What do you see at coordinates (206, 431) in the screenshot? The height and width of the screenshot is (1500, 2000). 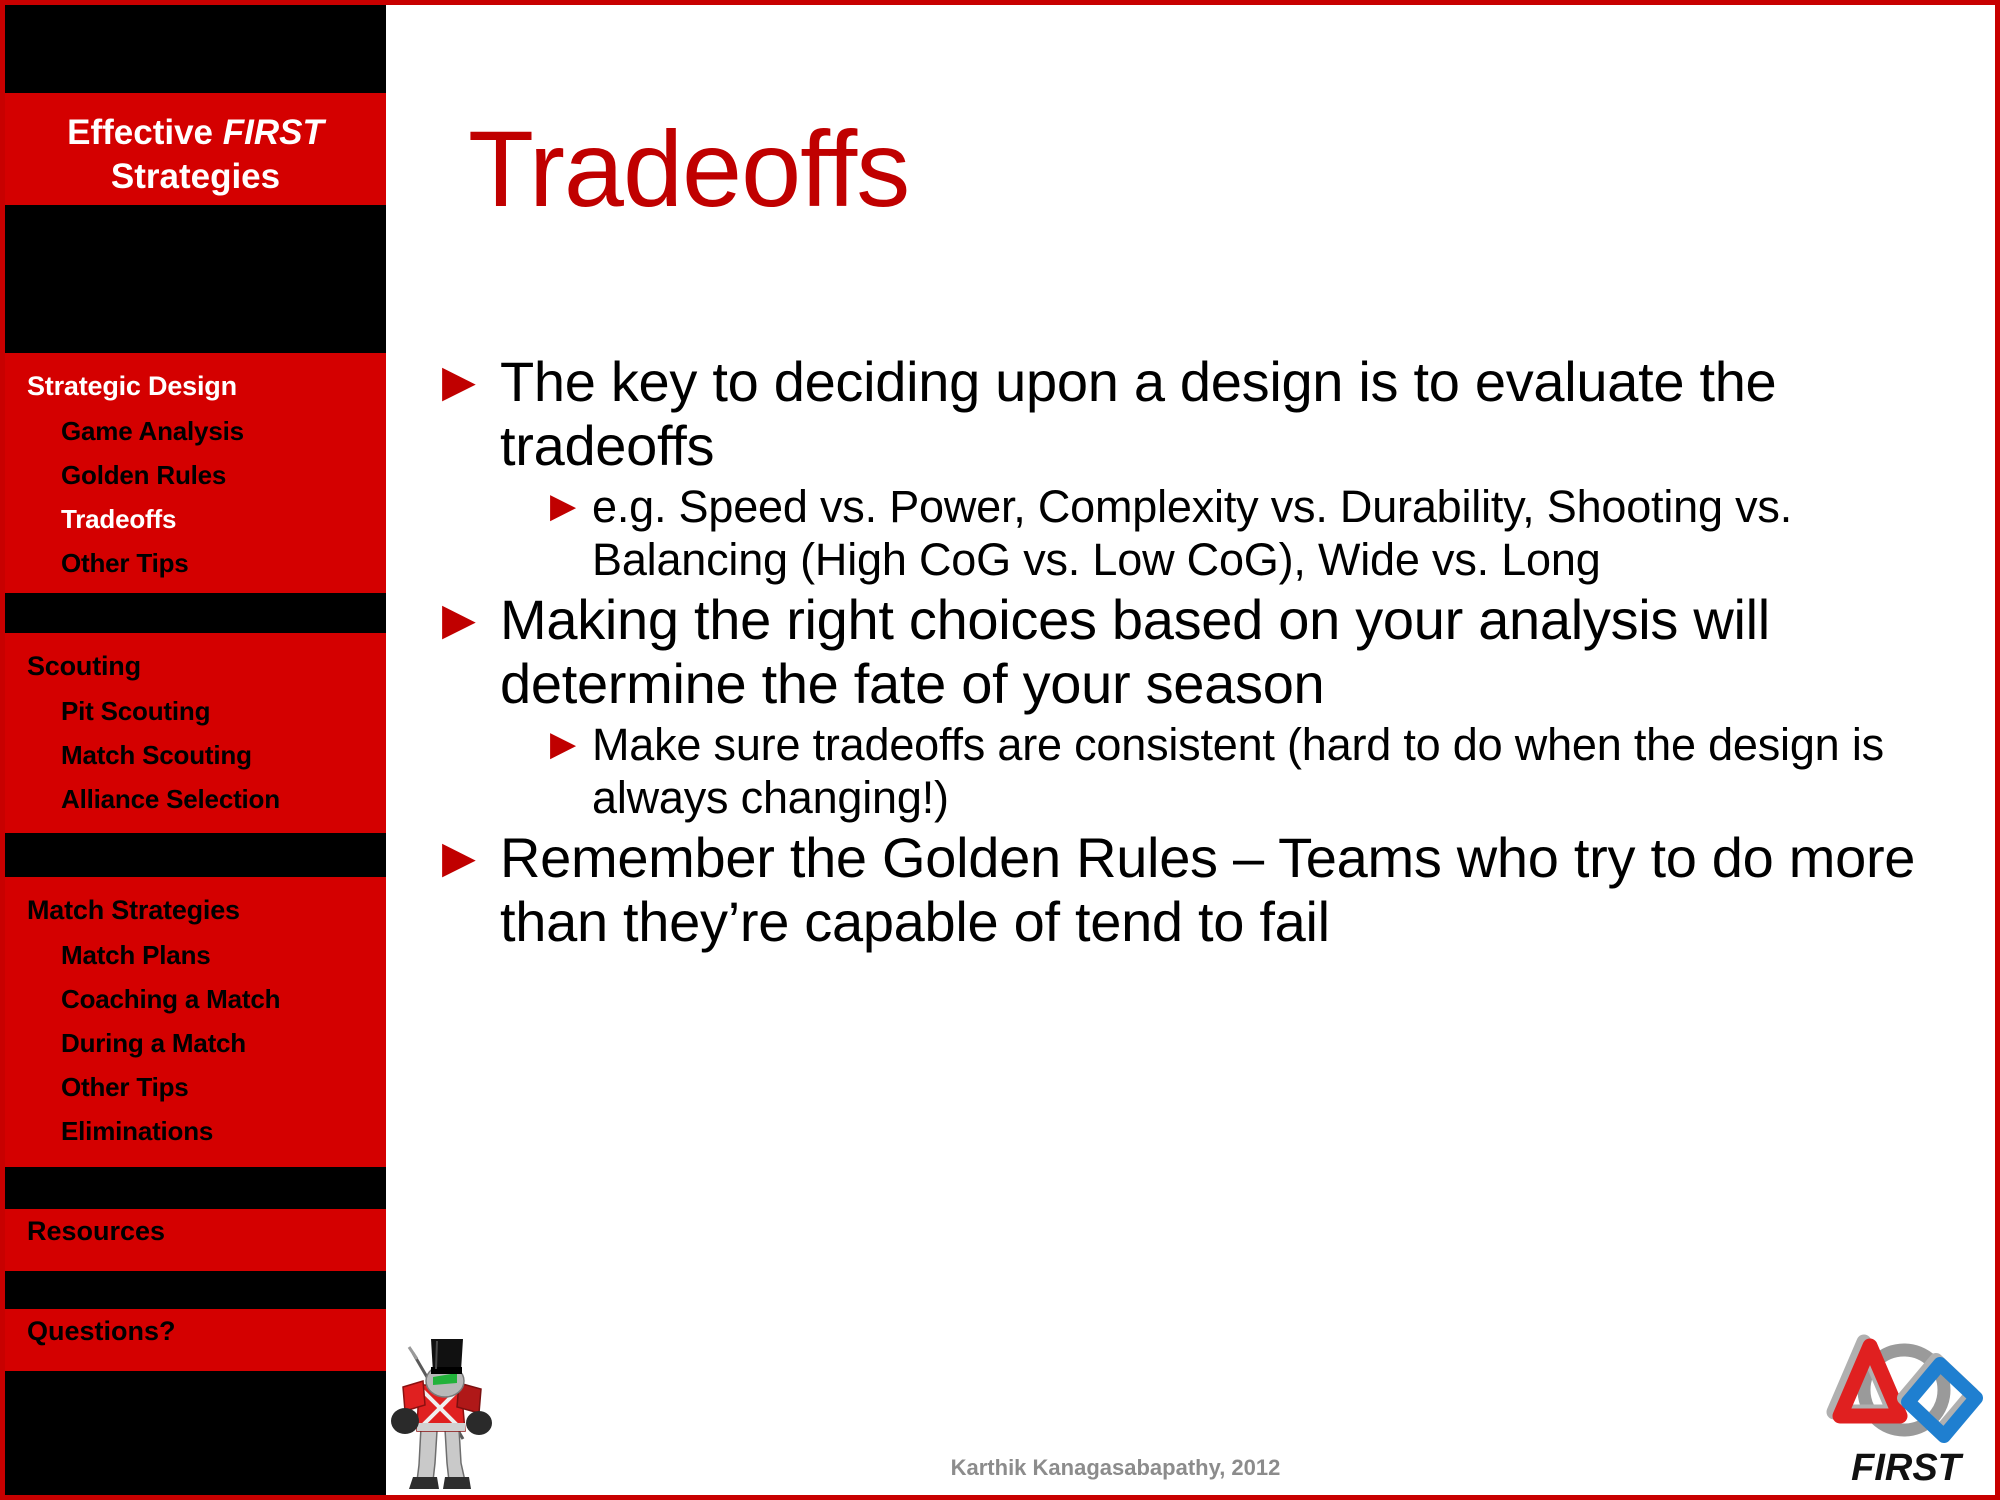 I see `sidebar-item-game-analysis: Game Analysis` at bounding box center [206, 431].